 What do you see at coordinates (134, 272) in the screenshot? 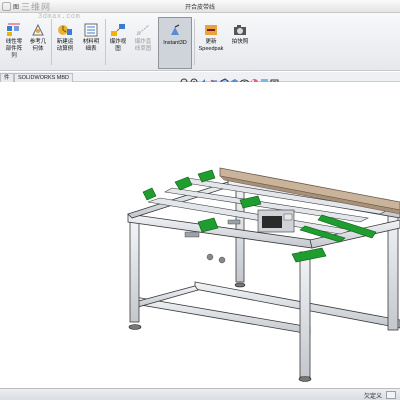
I see `leg-front-left` at bounding box center [134, 272].